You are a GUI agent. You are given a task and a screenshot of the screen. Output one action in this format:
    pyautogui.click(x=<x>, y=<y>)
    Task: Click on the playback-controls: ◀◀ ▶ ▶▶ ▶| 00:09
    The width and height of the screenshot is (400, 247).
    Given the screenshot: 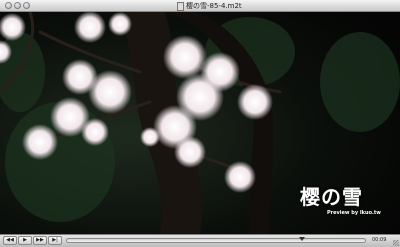 What is the action you would take?
    pyautogui.click(x=200, y=240)
    